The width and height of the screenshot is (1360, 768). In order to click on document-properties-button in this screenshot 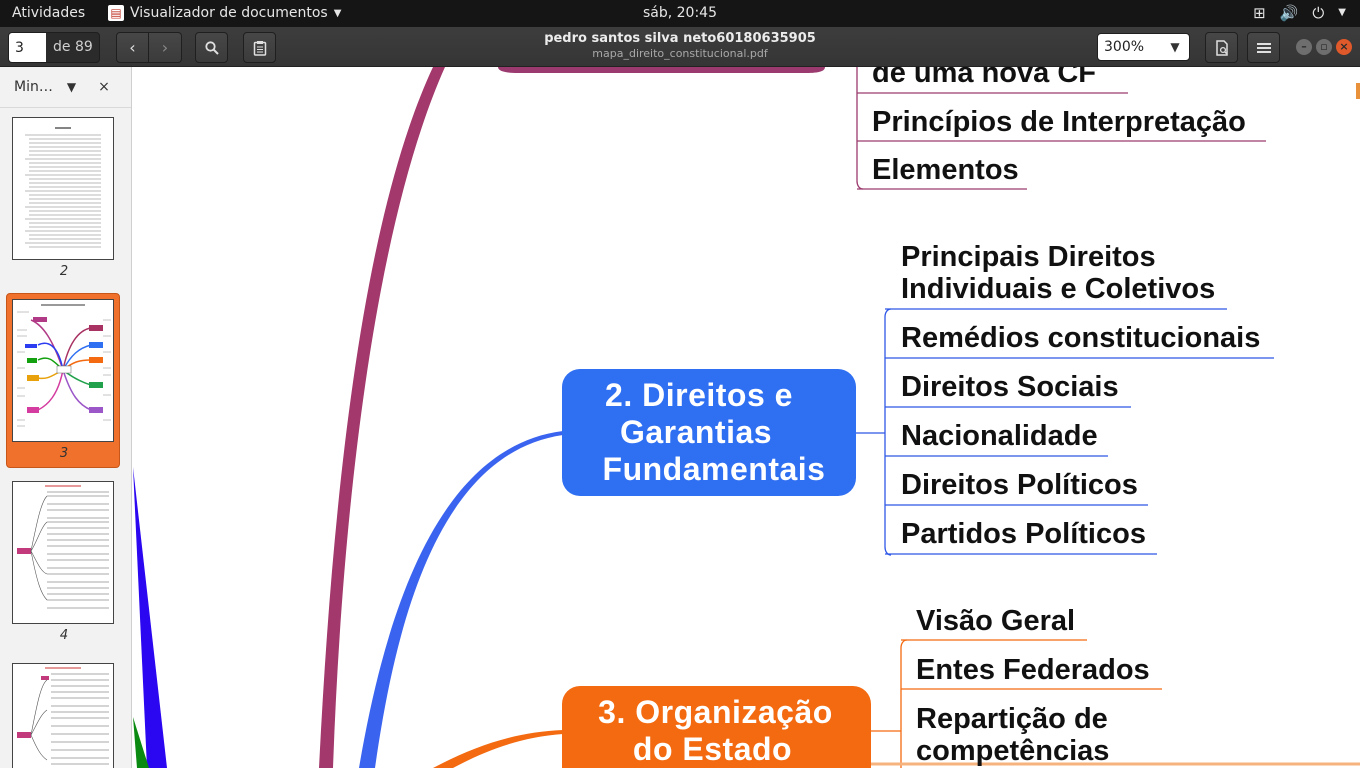, I will do `click(1221, 47)`.